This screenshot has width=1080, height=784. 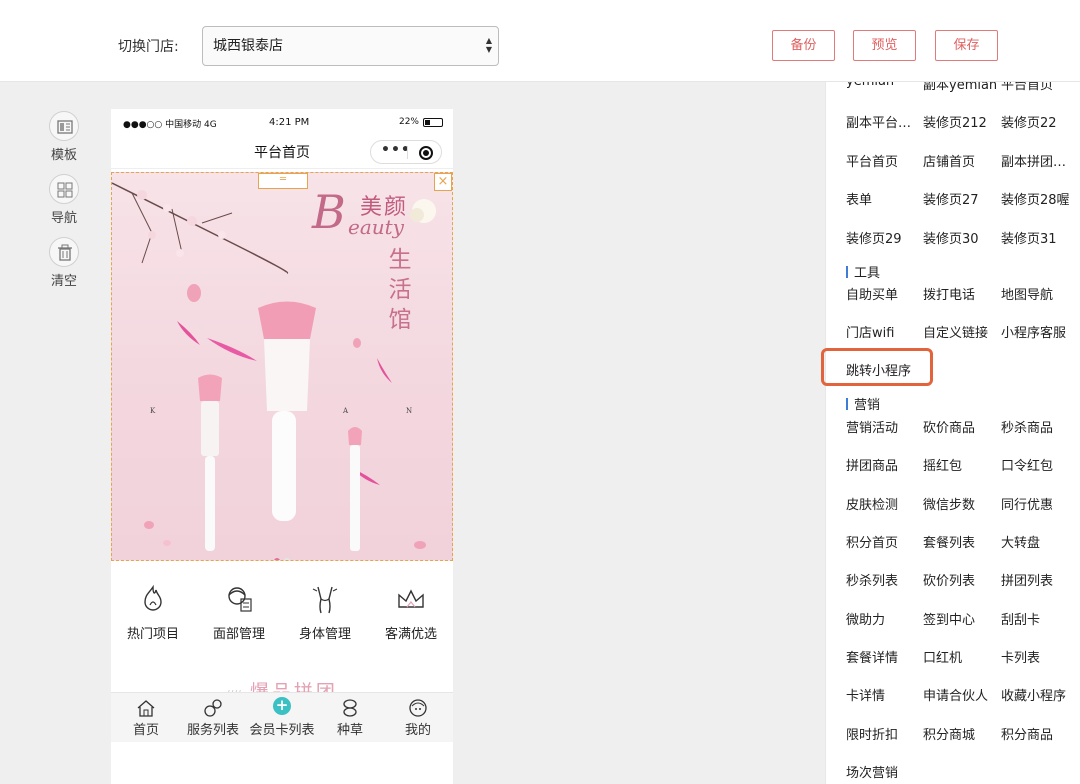 What do you see at coordinates (64, 189) in the screenshot?
I see `grid-nav-icon` at bounding box center [64, 189].